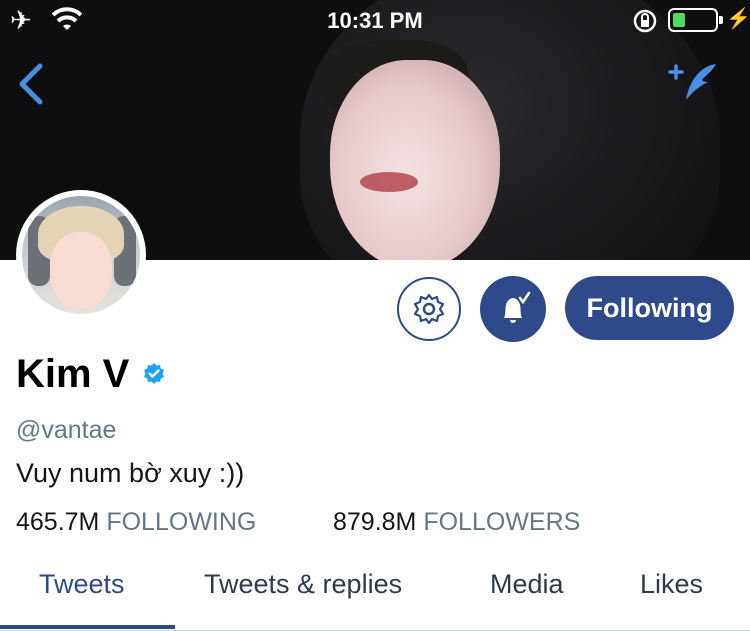  I want to click on tab-tweets-replies: Tweets & replies, so click(303, 584).